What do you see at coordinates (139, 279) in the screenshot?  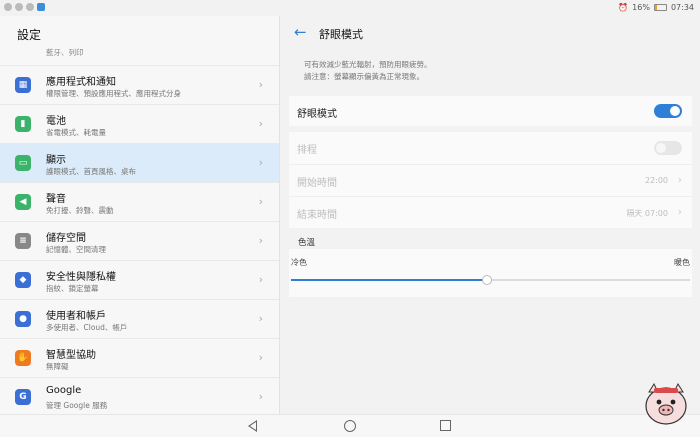 I see `settings-item: ◆ 安全性與隱私權 指紋、鎖定螢幕 ›` at bounding box center [139, 279].